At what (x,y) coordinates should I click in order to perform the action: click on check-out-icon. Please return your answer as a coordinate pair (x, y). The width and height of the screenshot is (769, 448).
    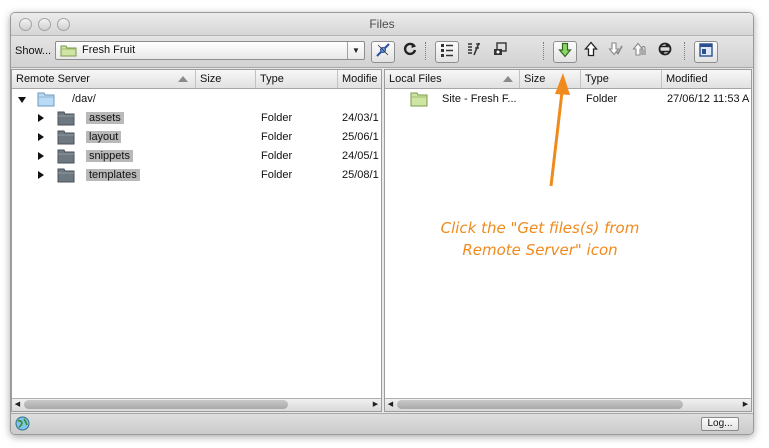
    Looking at the image, I should click on (615, 51).